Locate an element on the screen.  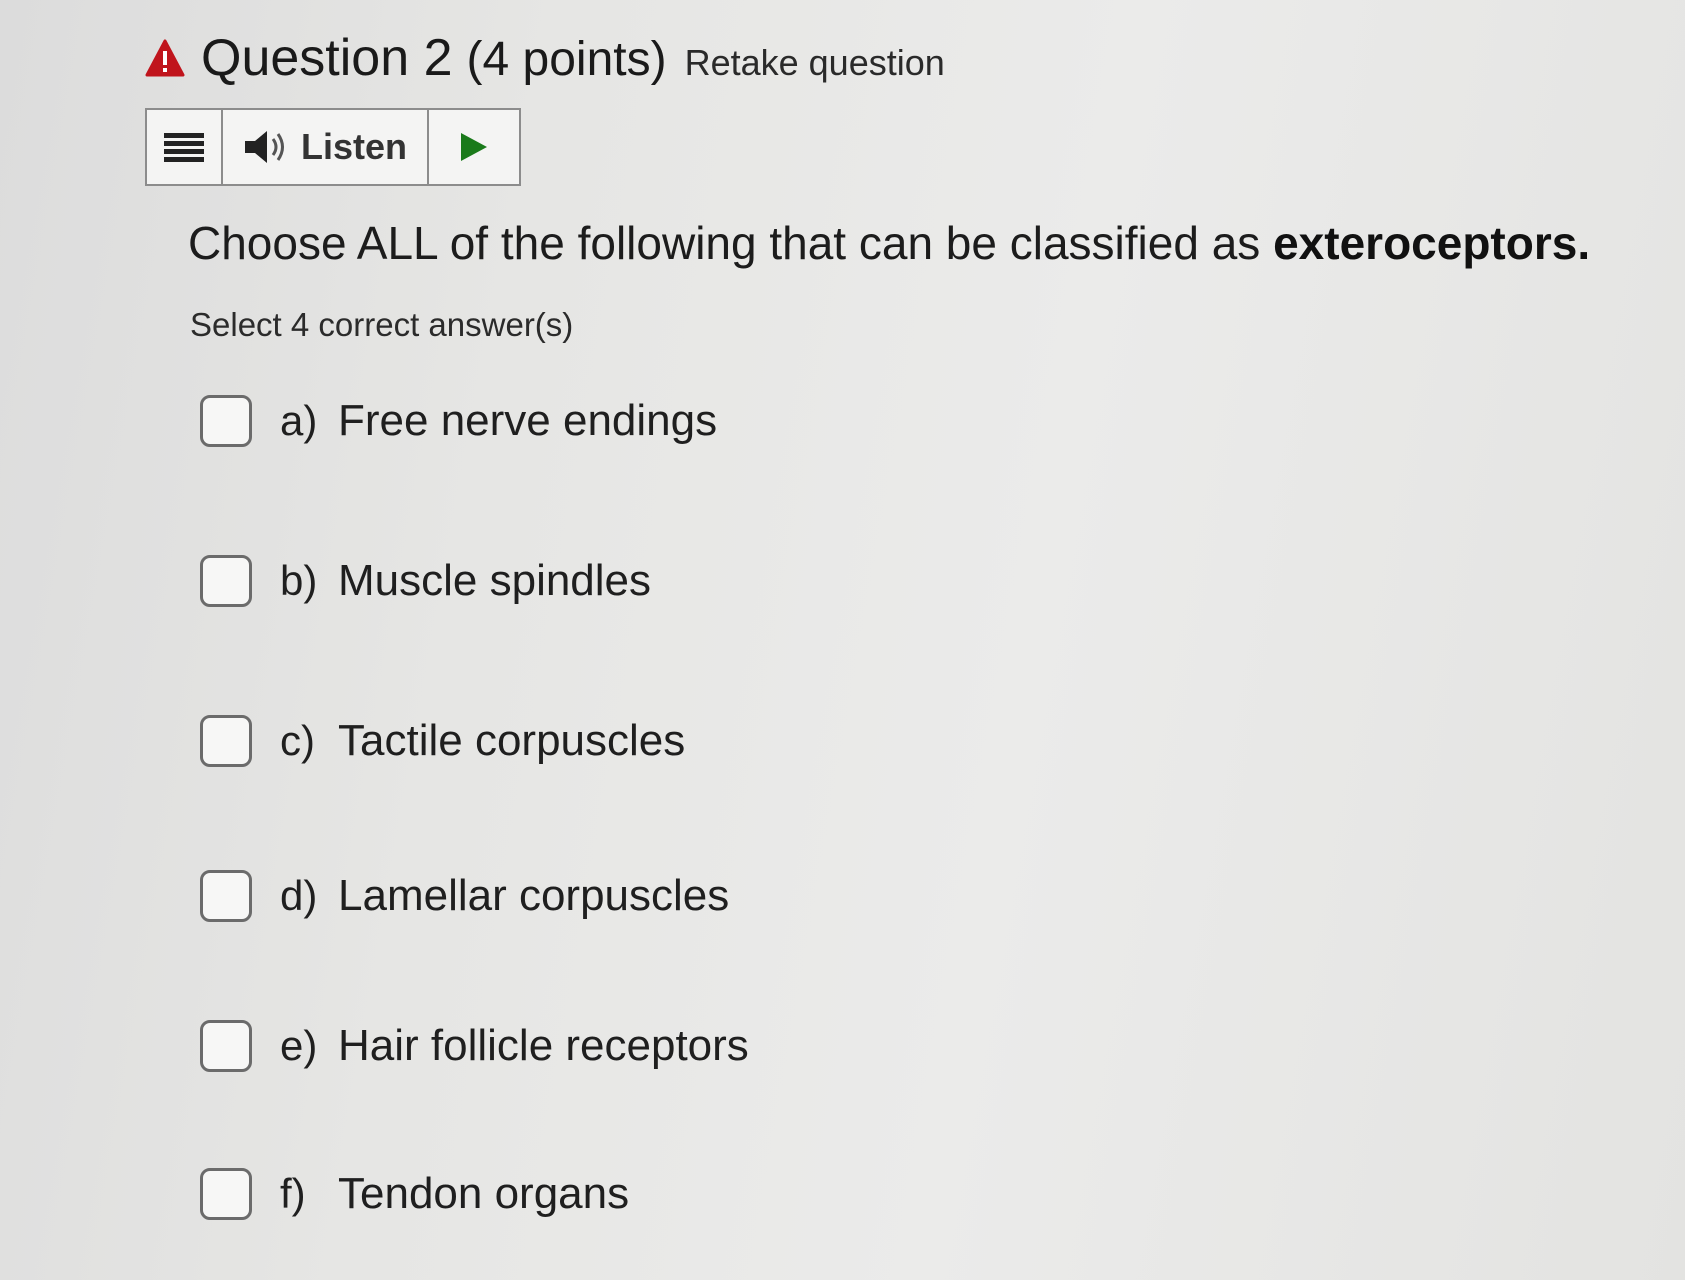
play-button is located at coordinates (474, 147).